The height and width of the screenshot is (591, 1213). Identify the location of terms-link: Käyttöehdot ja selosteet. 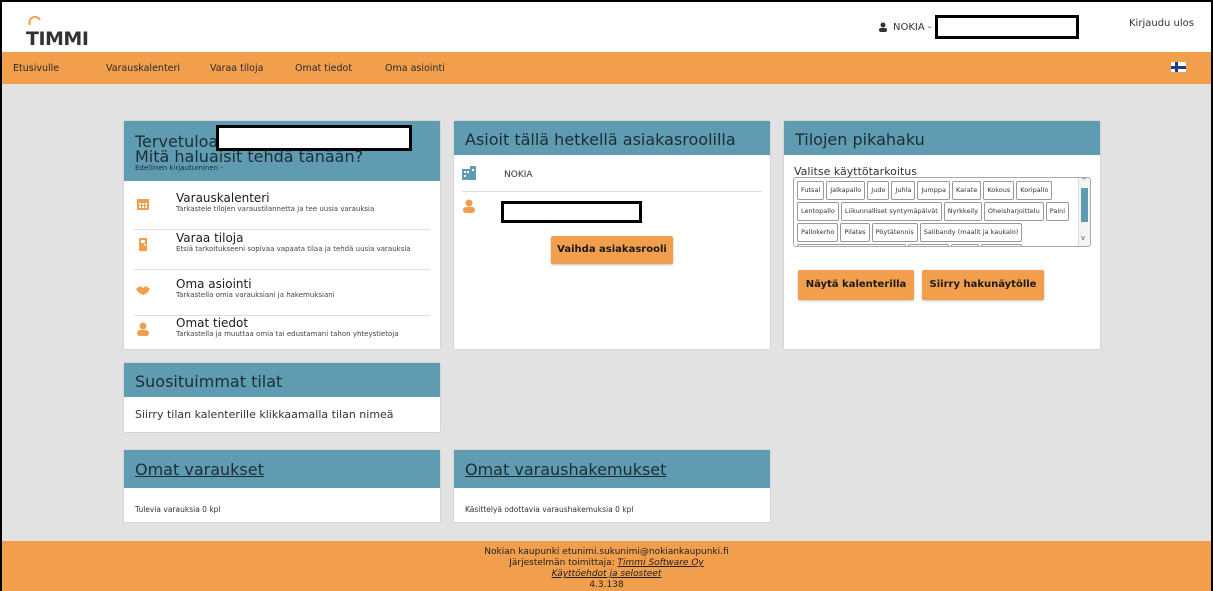
(606, 574).